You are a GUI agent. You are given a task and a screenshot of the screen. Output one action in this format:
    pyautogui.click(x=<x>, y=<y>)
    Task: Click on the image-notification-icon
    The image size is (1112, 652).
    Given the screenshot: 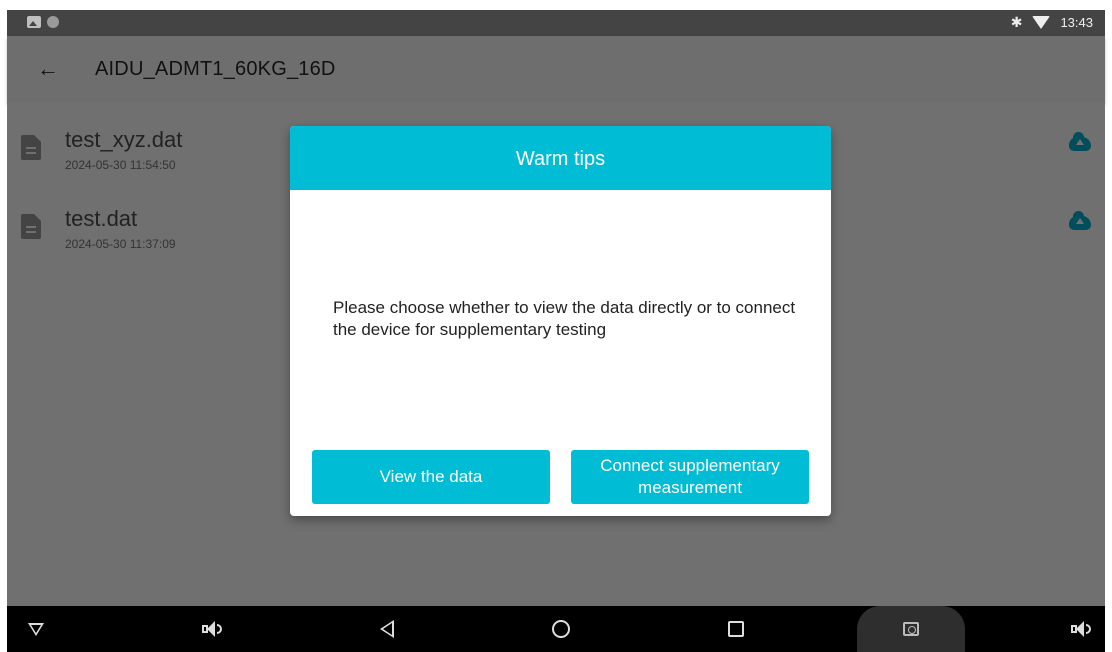 What is the action you would take?
    pyautogui.click(x=34, y=22)
    